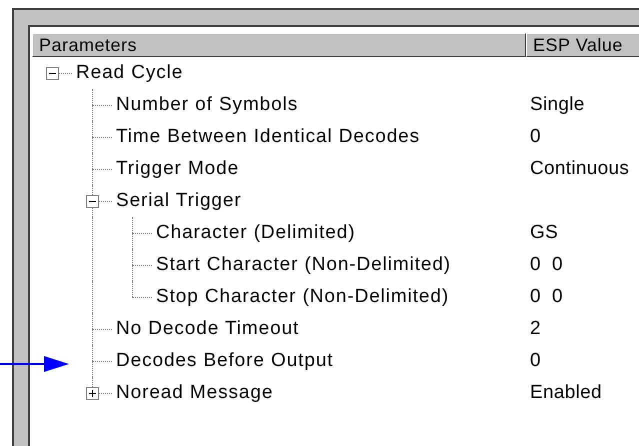  I want to click on tree-item-label: No Decode Timeout, so click(206, 329).